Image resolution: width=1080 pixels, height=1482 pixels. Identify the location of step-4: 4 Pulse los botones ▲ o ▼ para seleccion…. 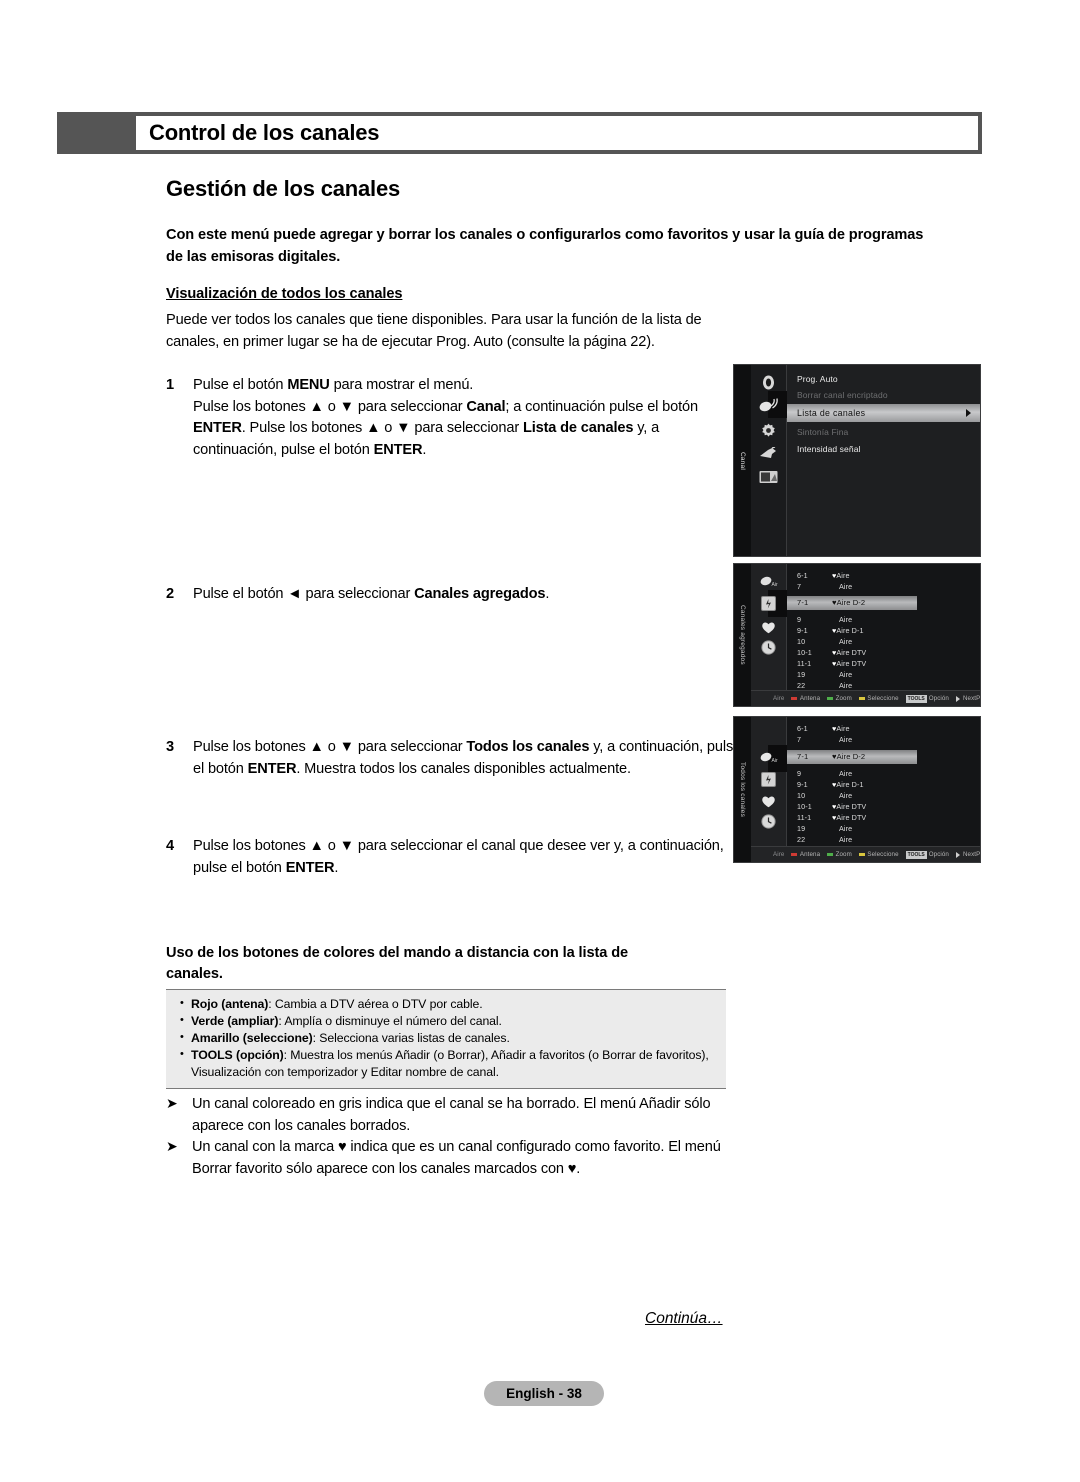
(451, 857).